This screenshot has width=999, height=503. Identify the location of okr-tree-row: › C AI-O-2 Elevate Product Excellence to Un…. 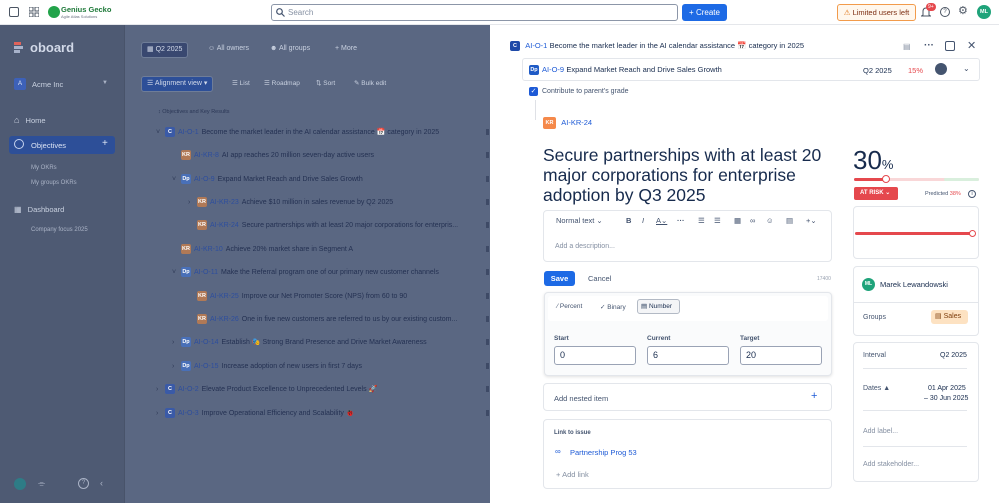
(266, 389).